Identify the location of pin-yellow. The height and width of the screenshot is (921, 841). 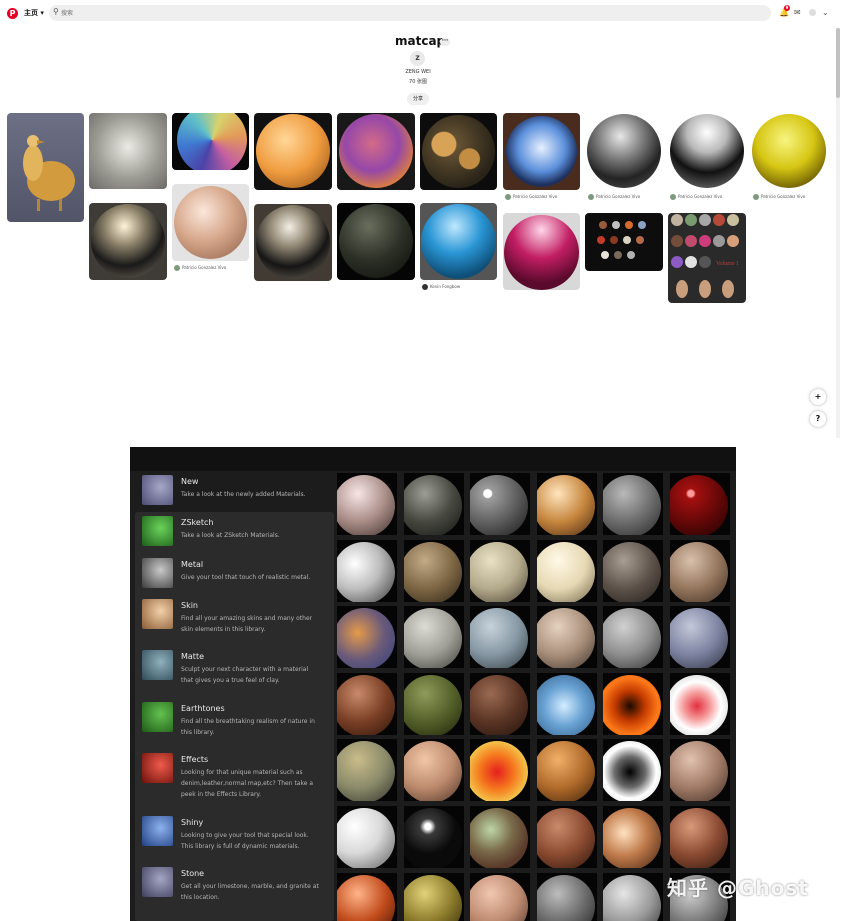
(789, 151).